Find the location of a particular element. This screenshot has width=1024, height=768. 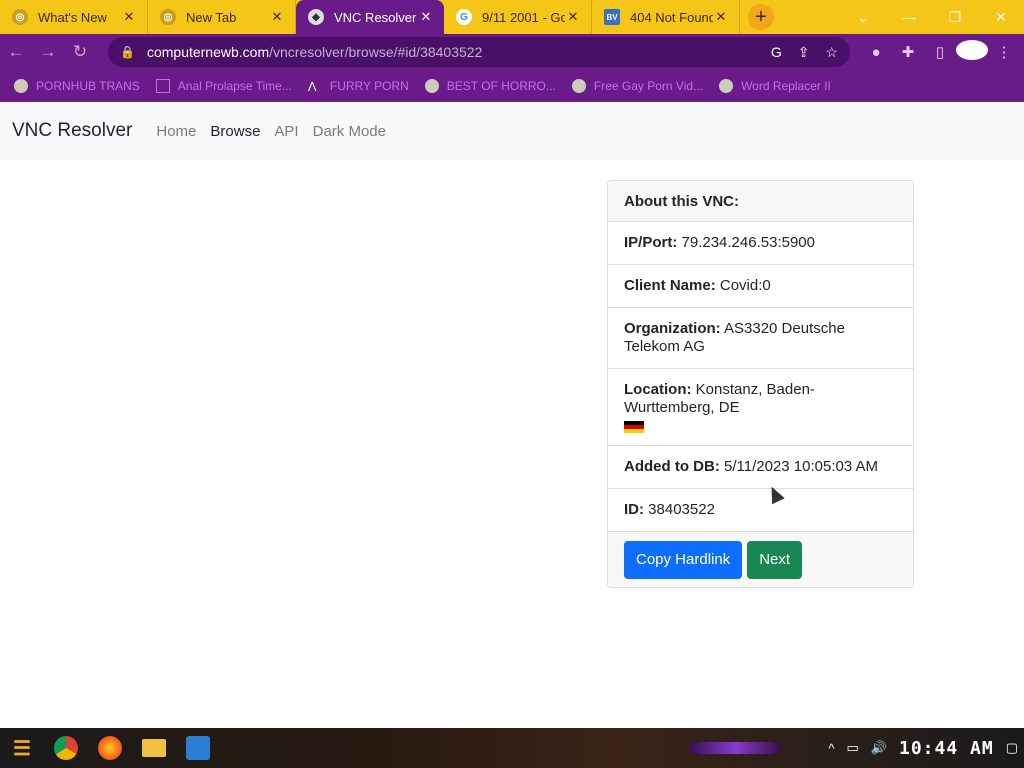

system-tray: ^ ▭ 🔊 10:44 AM ▢ is located at coordinates (923, 748).